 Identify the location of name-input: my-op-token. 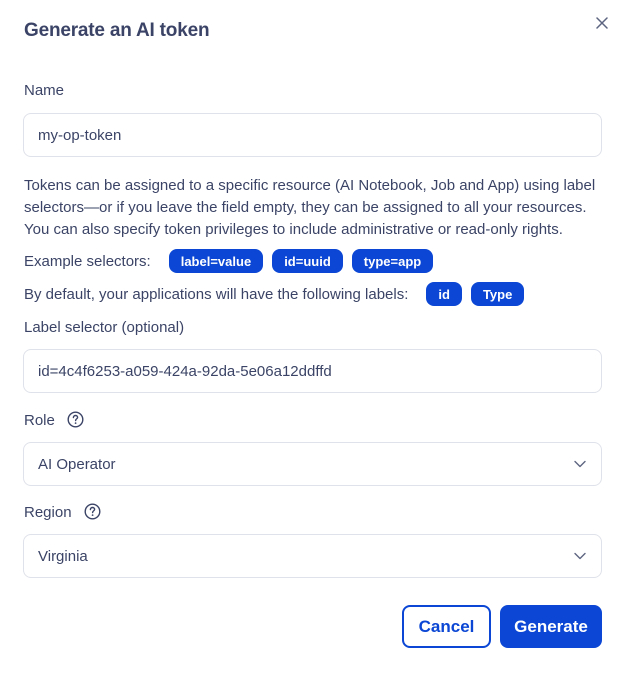
(312, 135).